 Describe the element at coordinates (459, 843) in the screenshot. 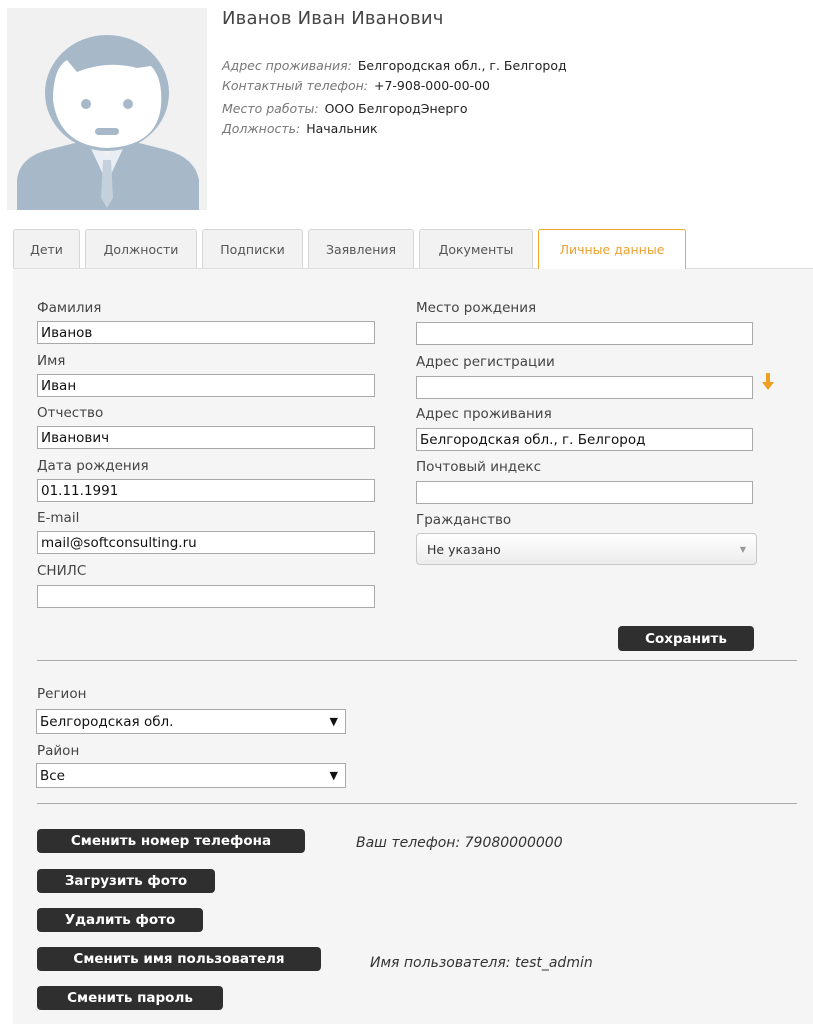

I see `phone-note: Ваш телефон: 79080000000` at that location.